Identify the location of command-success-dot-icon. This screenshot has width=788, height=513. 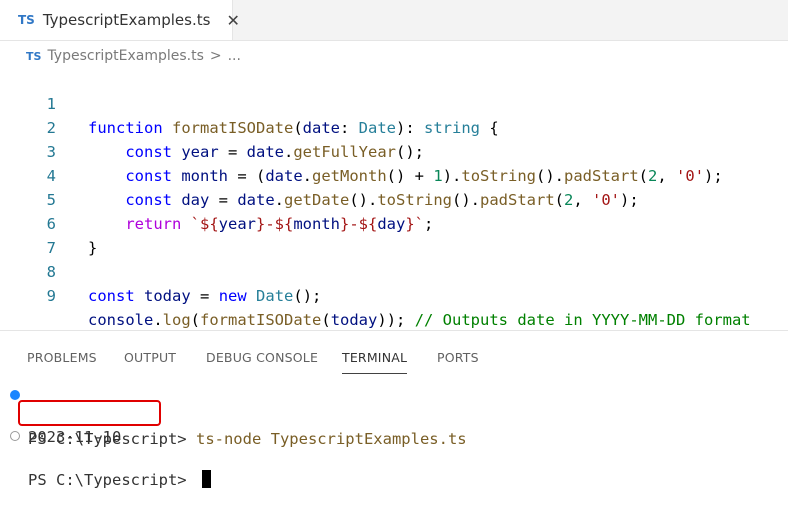
(15, 395).